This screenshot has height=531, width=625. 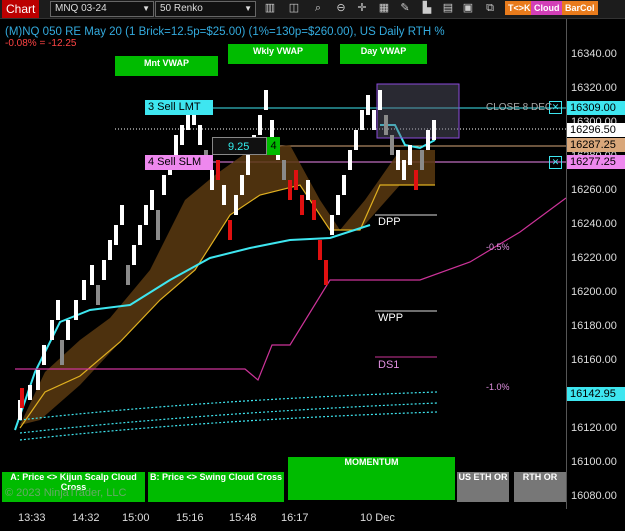 What do you see at coordinates (216, 477) in the screenshot?
I see `swing-label: B: Price <> Swing Cloud Cross` at bounding box center [216, 477].